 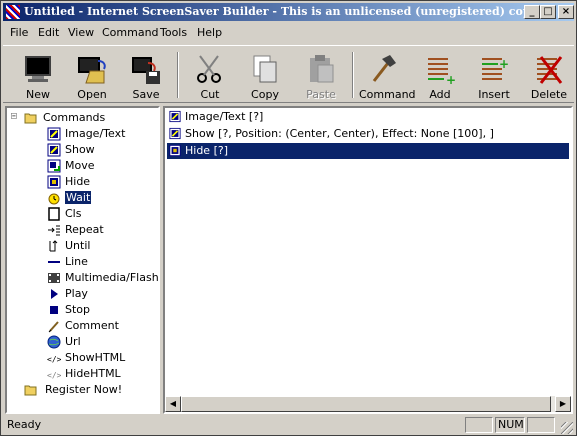 I want to click on command-row: Hide [?], so click(x=368, y=151).